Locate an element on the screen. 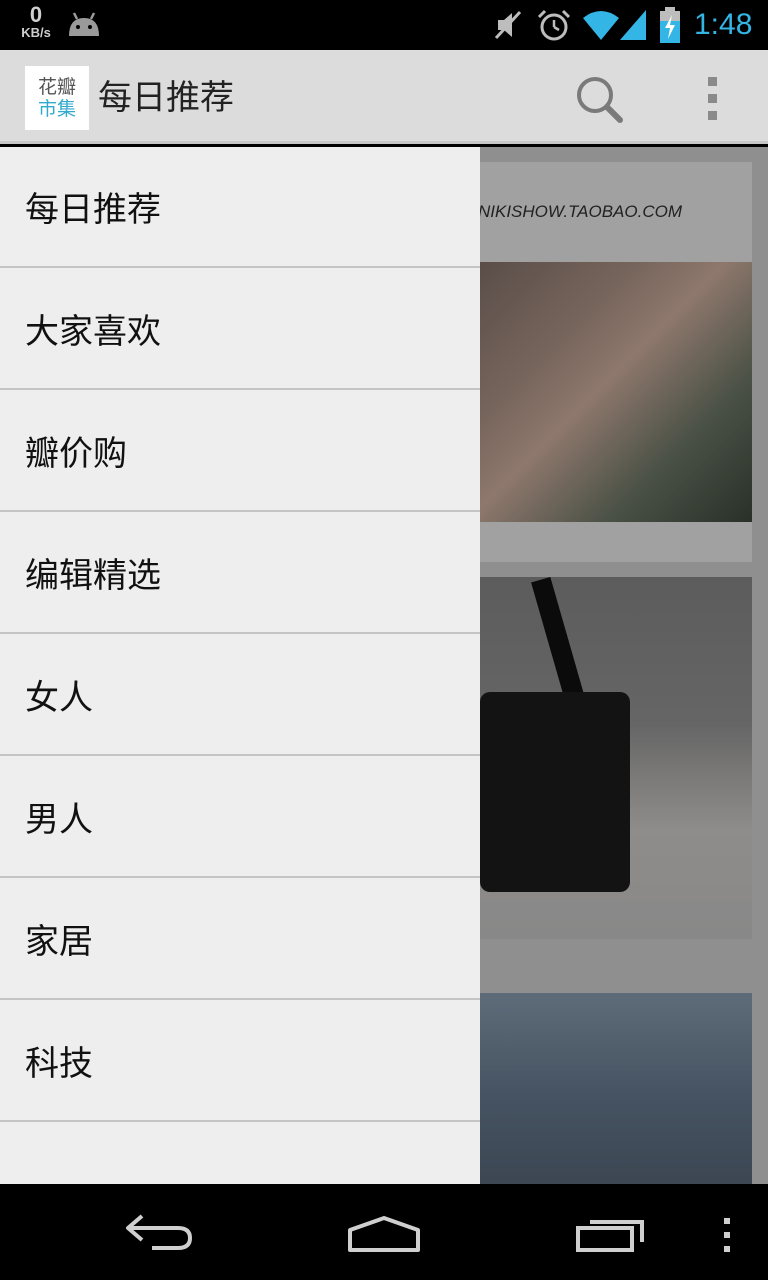 Image resolution: width=768 pixels, height=1280 pixels. home-icon is located at coordinates (384, 1234).